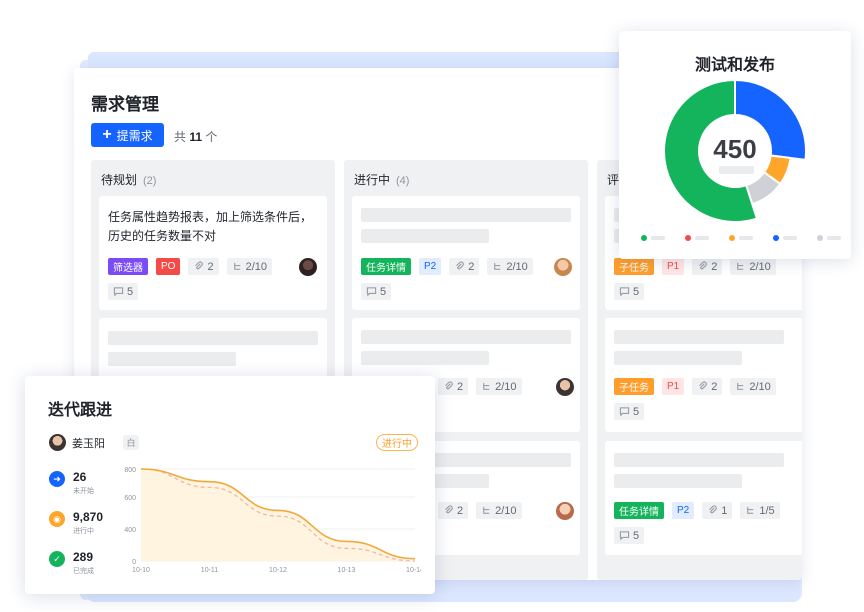  What do you see at coordinates (278, 570) in the screenshot?
I see `x-tick-label: 10-12` at bounding box center [278, 570].